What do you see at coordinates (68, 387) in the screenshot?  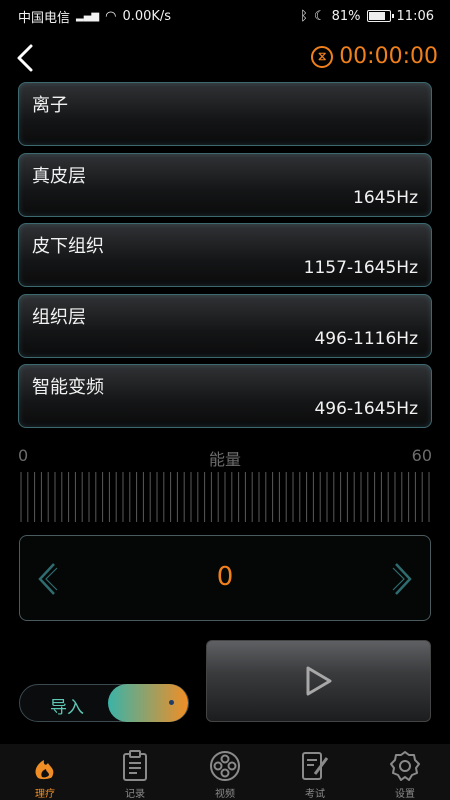 I see `mode-name: 智能变频` at bounding box center [68, 387].